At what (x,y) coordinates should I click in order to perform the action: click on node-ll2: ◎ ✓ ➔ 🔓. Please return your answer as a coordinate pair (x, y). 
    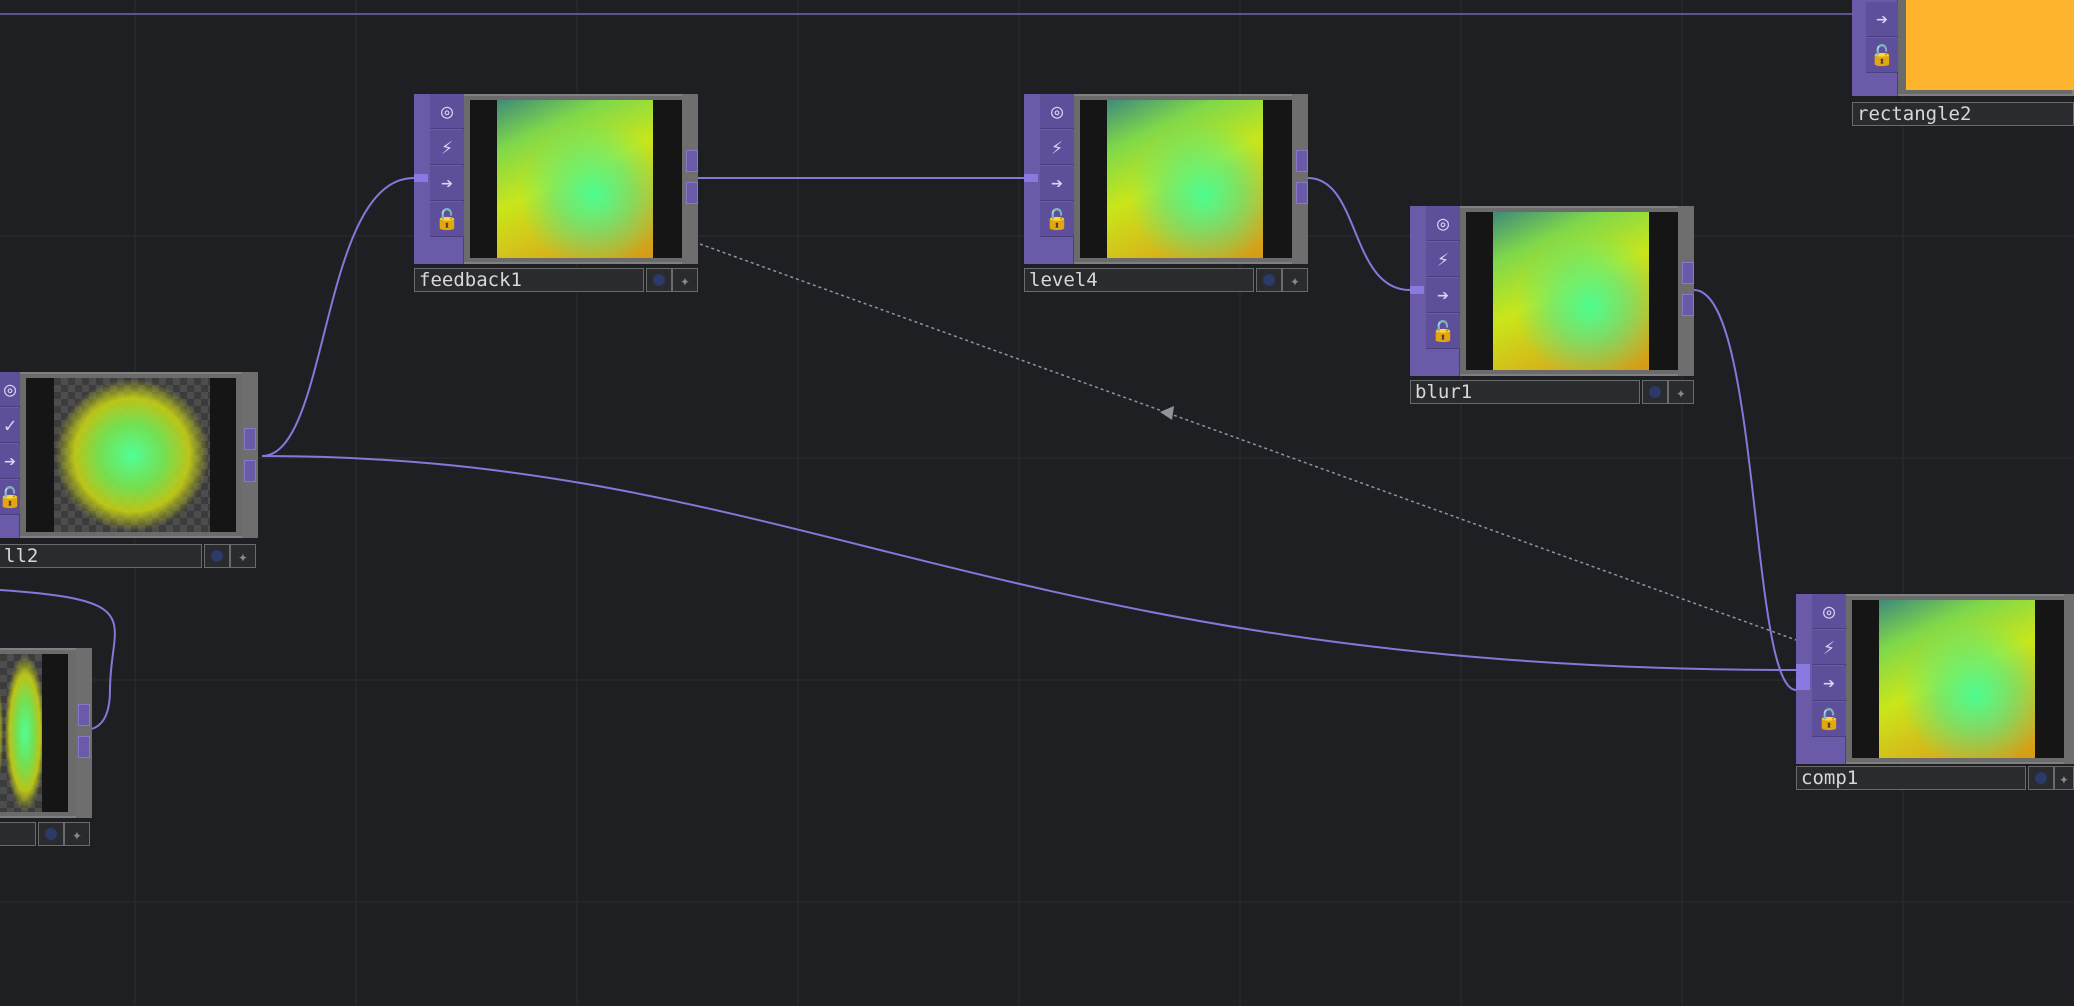
    Looking at the image, I should click on (129, 455).